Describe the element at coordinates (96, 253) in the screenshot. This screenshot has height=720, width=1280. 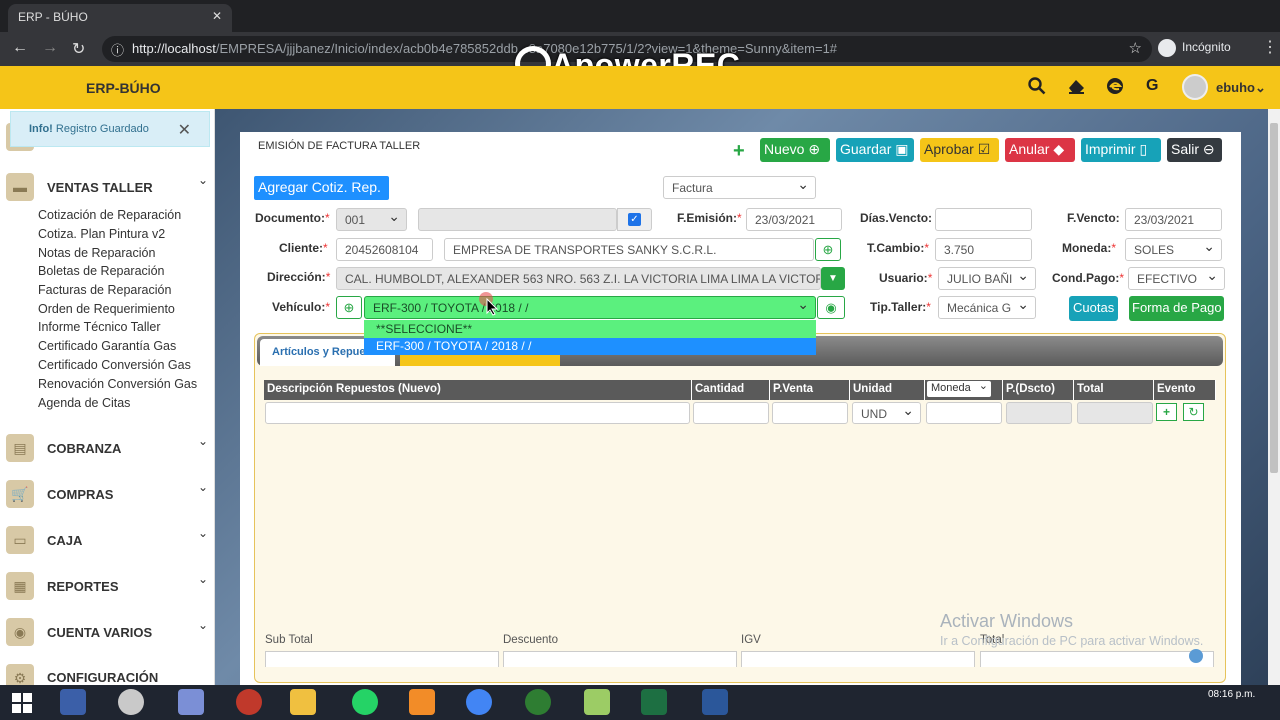
I see `sidebar-item-notas: Notas de Reparación` at that location.